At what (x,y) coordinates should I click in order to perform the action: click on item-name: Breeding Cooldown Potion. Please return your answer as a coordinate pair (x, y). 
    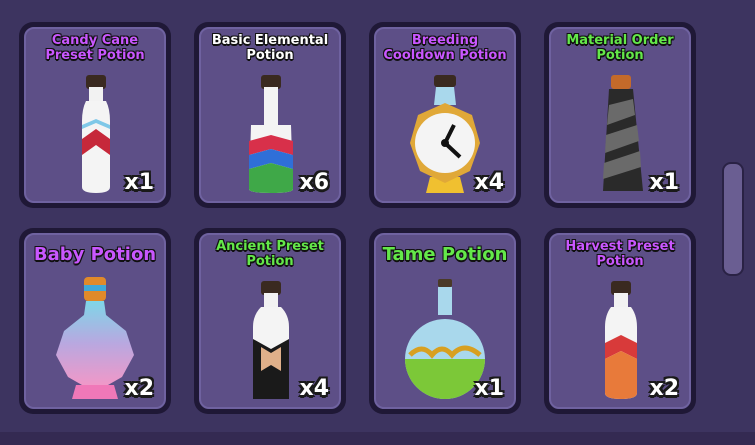
    Looking at the image, I should click on (445, 48).